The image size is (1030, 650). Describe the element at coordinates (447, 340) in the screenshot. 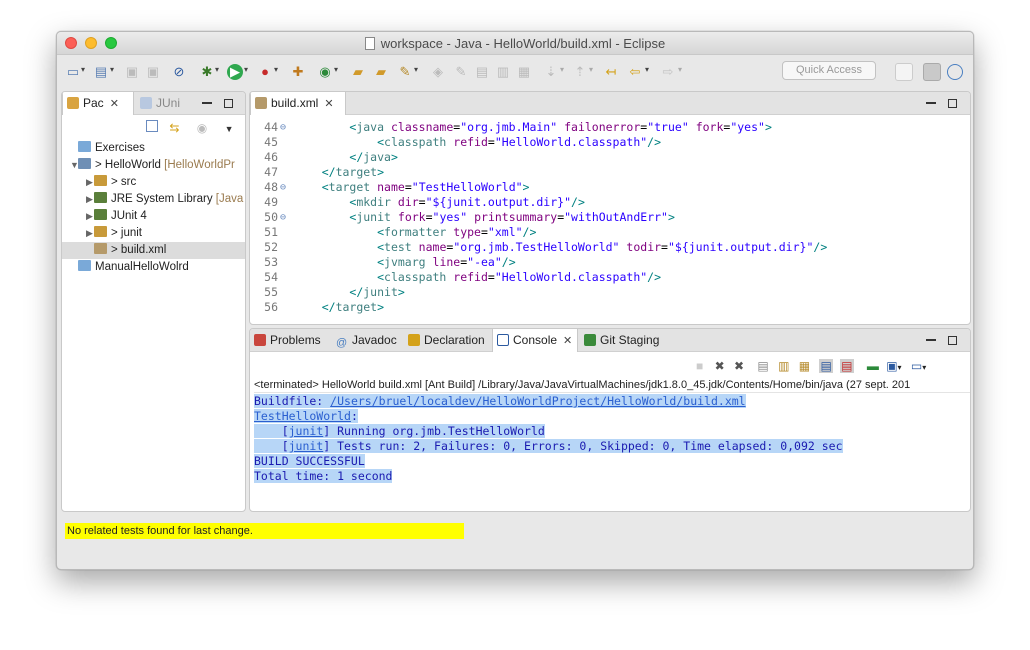

I see `tab-declaration: Declaration` at that location.